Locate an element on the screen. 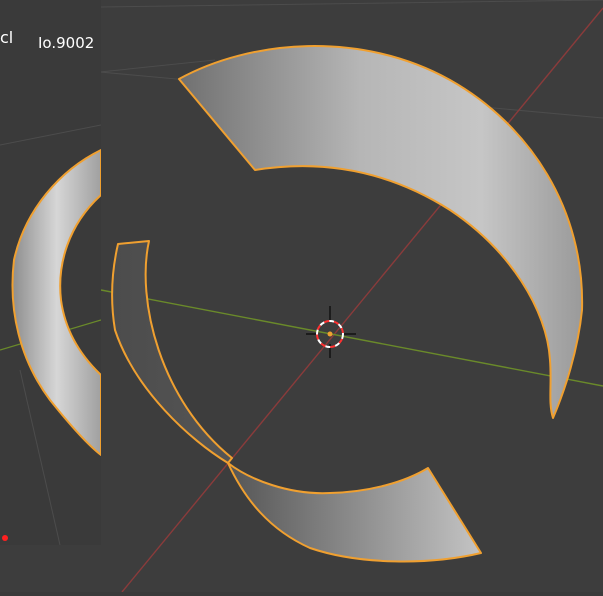 Image resolution: width=603 pixels, height=596 pixels. inset-mesh-arc is located at coordinates (56, 302).